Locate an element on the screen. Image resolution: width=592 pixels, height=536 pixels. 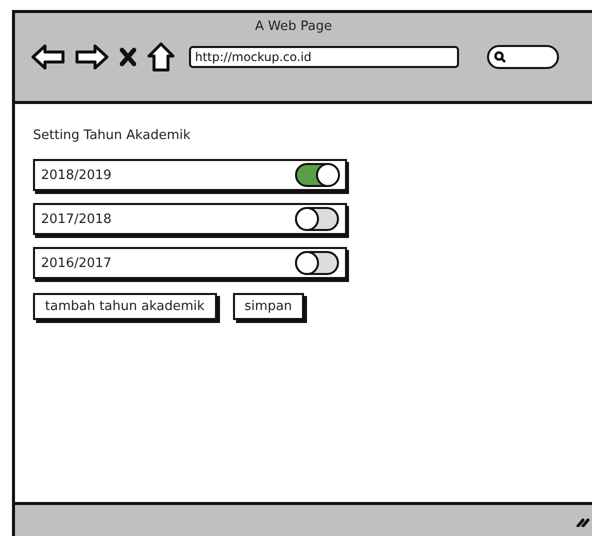
window-title: A Web Page is located at coordinates (293, 26).